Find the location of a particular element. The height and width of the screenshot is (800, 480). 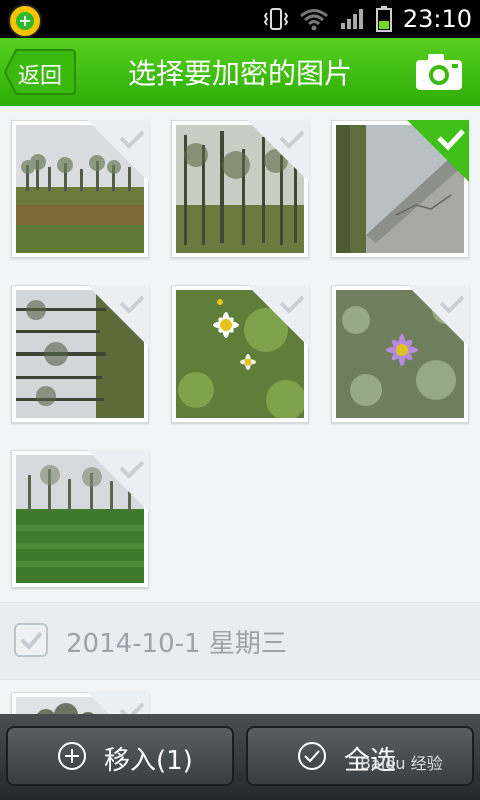

app-logo-icon: + is located at coordinates (25, 21).